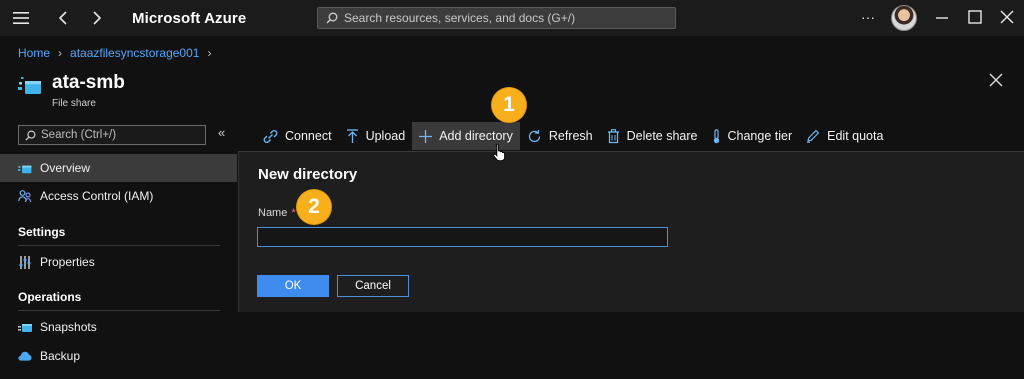 The width and height of the screenshot is (1024, 379). I want to click on cancel-button: Cancel, so click(373, 286).